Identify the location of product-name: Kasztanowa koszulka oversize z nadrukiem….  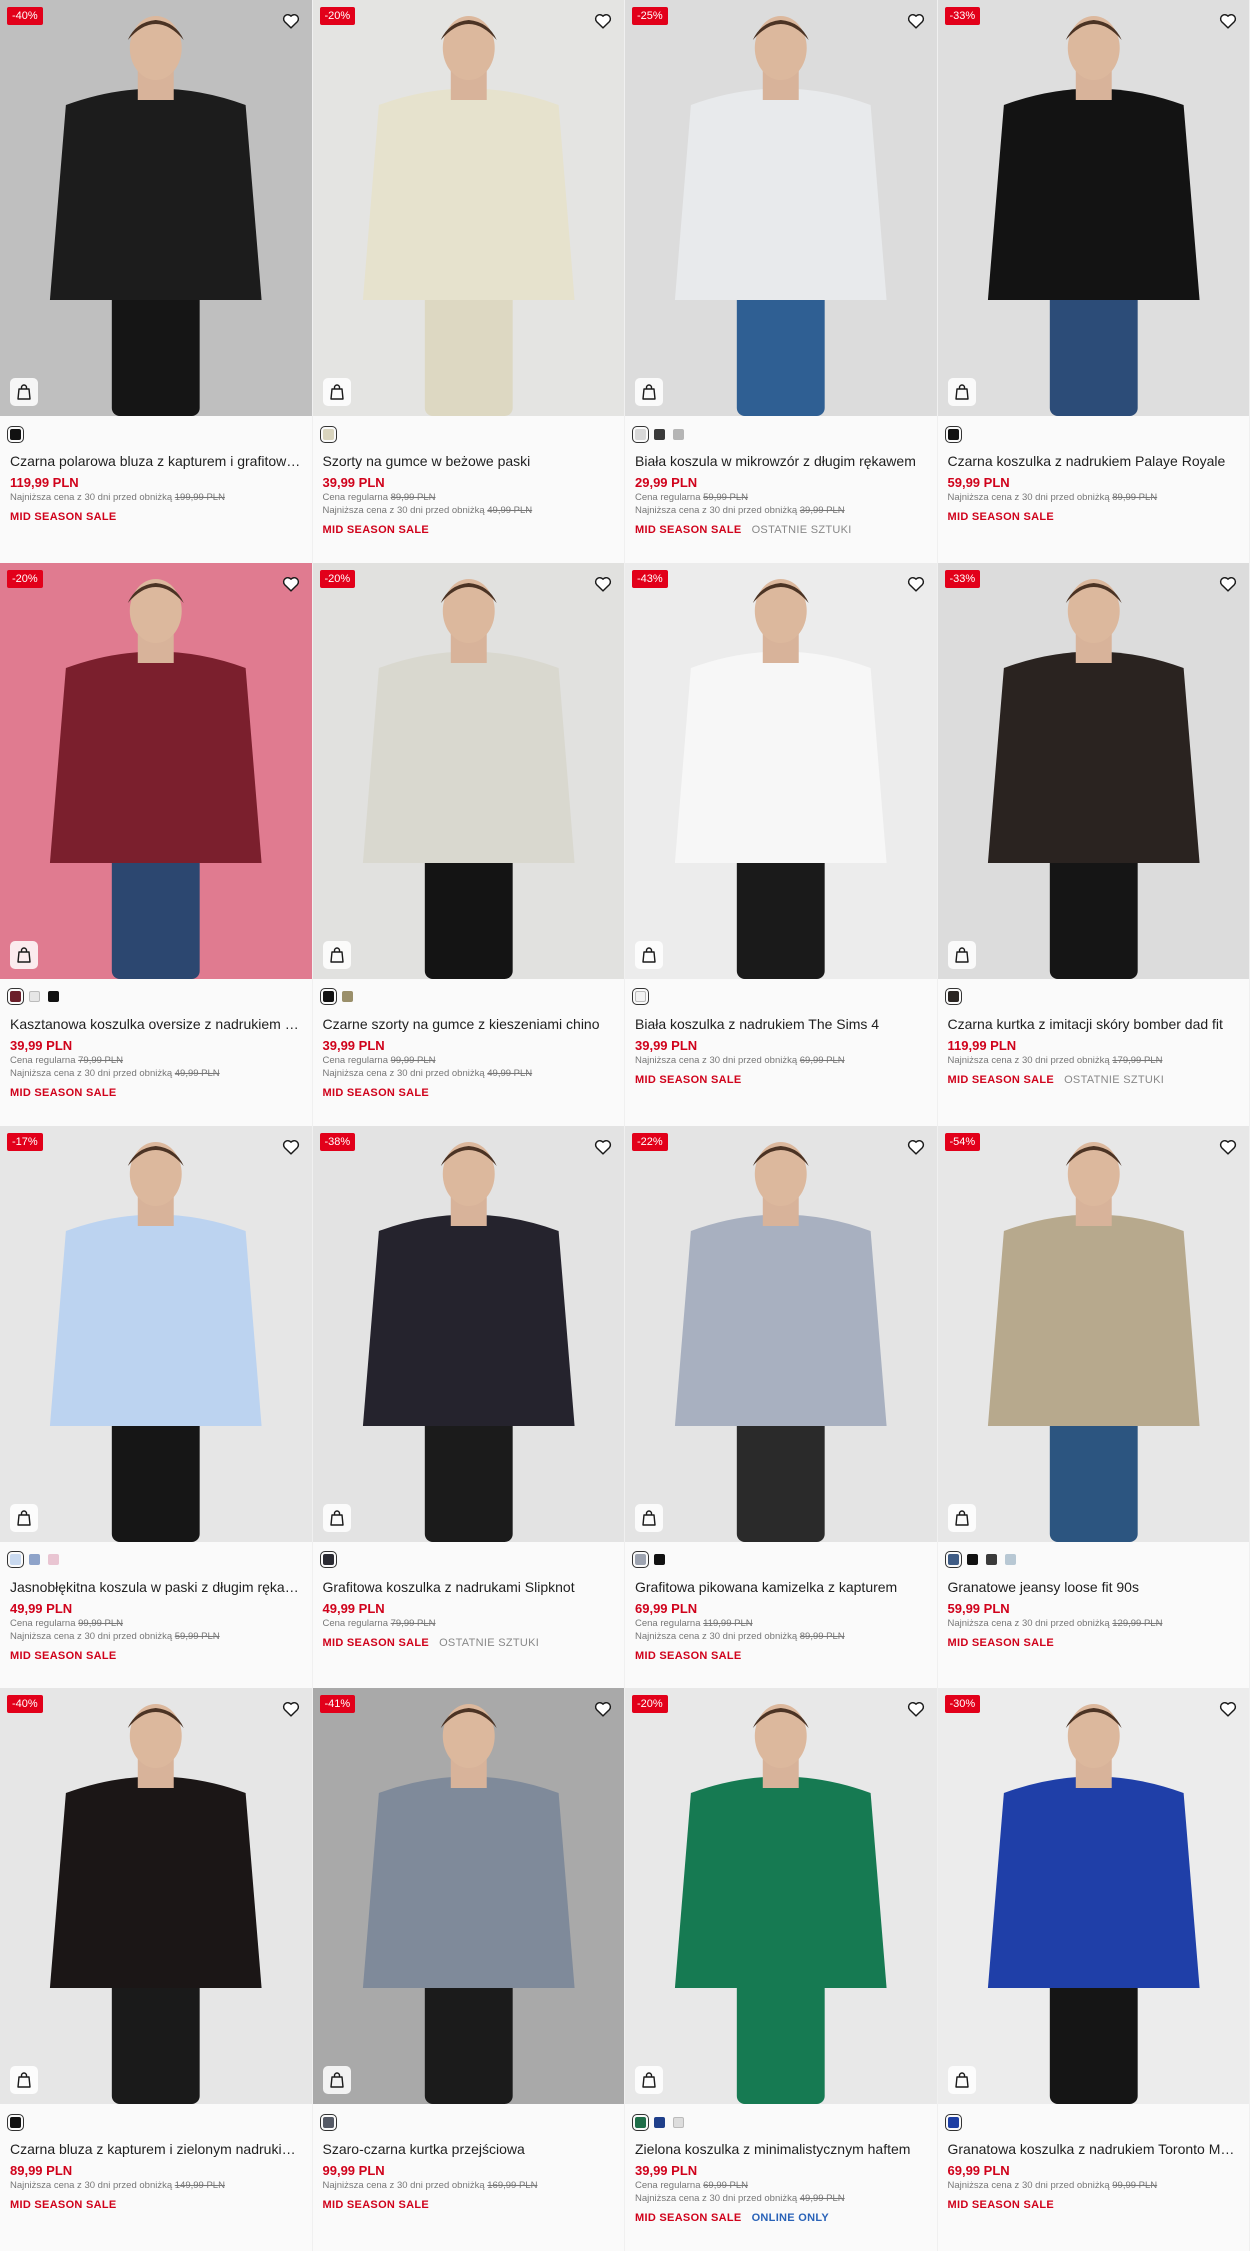
(156, 1024).